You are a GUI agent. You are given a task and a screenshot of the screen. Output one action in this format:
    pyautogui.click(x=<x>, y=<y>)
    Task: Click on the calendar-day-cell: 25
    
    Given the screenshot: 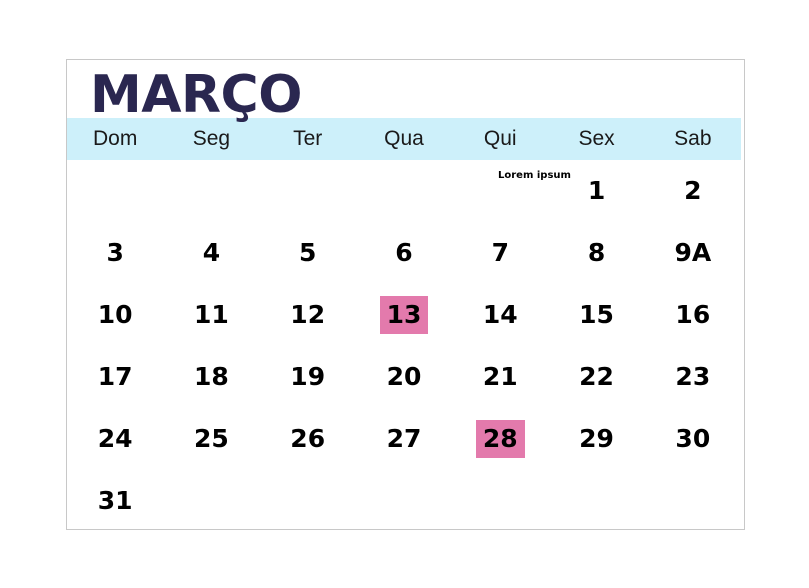 What is the action you would take?
    pyautogui.click(x=211, y=439)
    